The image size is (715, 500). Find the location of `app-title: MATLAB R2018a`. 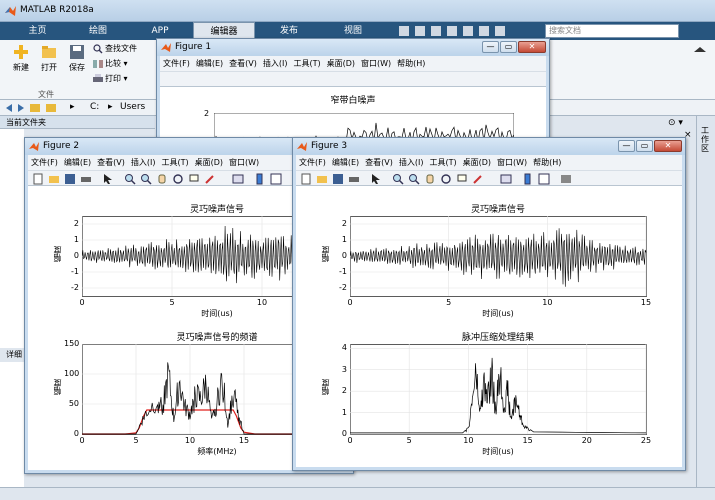

app-title: MATLAB R2018a is located at coordinates (57, 10).